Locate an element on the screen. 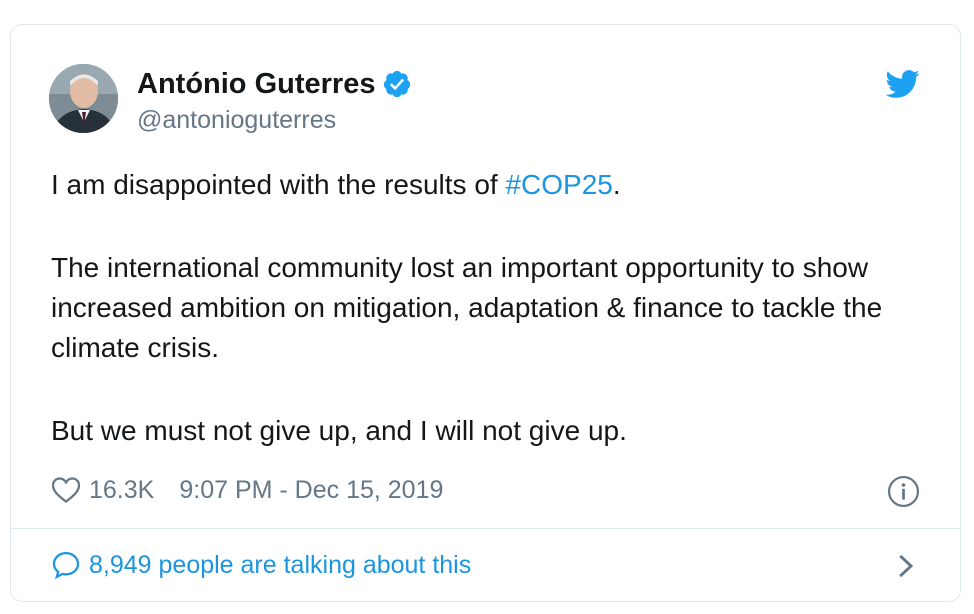 The height and width of the screenshot is (614, 974). author-name: António Guterres is located at coordinates (256, 84).